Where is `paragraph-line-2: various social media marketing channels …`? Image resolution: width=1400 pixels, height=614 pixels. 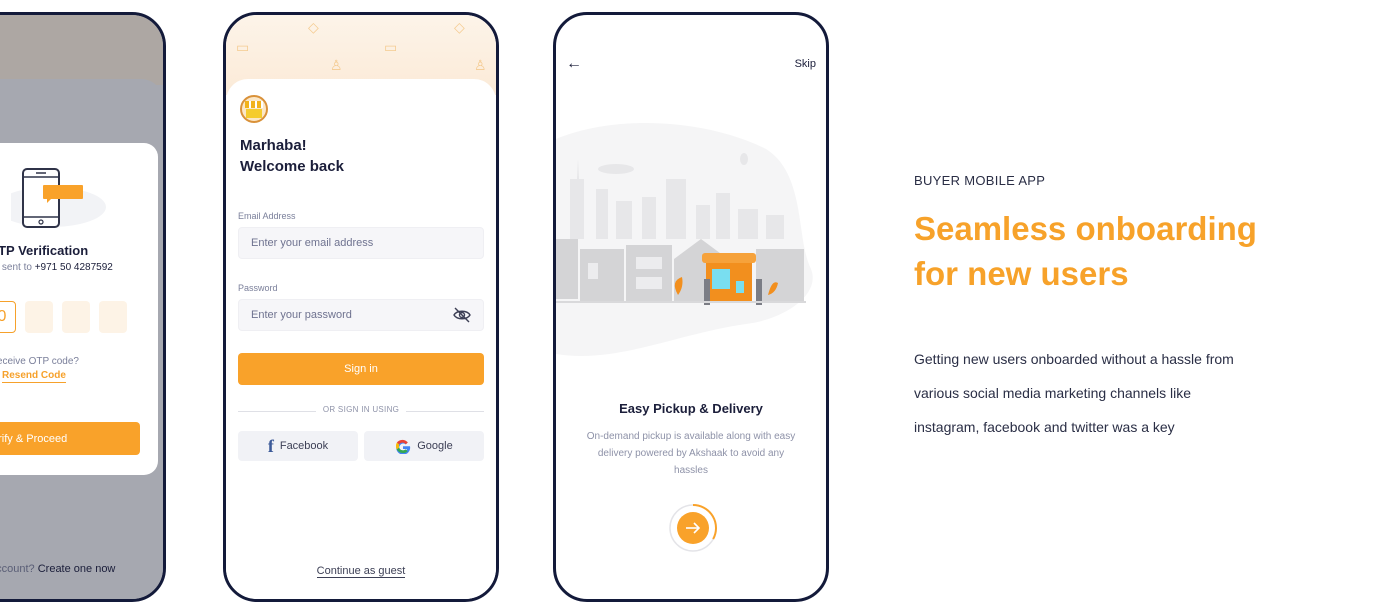 paragraph-line-2: various social media marketing channels … is located at coordinates (1053, 393).